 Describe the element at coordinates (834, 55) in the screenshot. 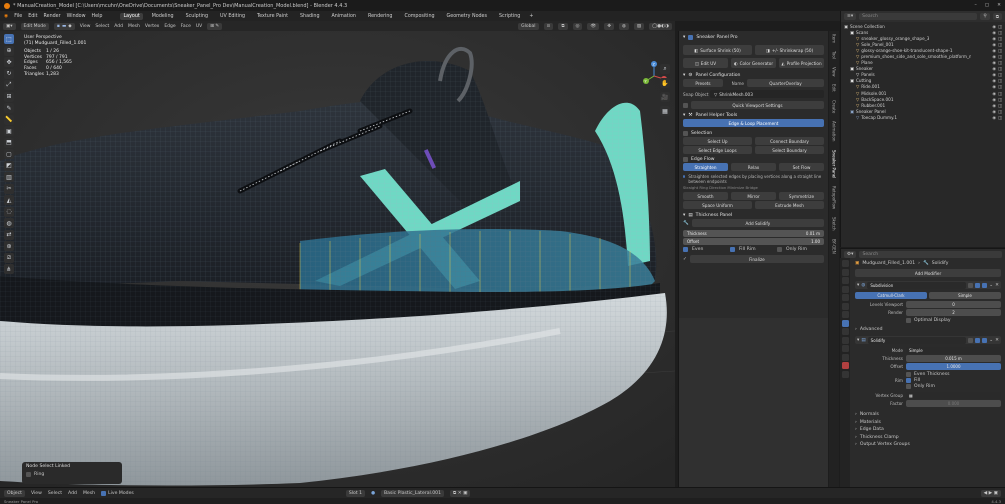

I see `side-tab-tool: Tool` at that location.